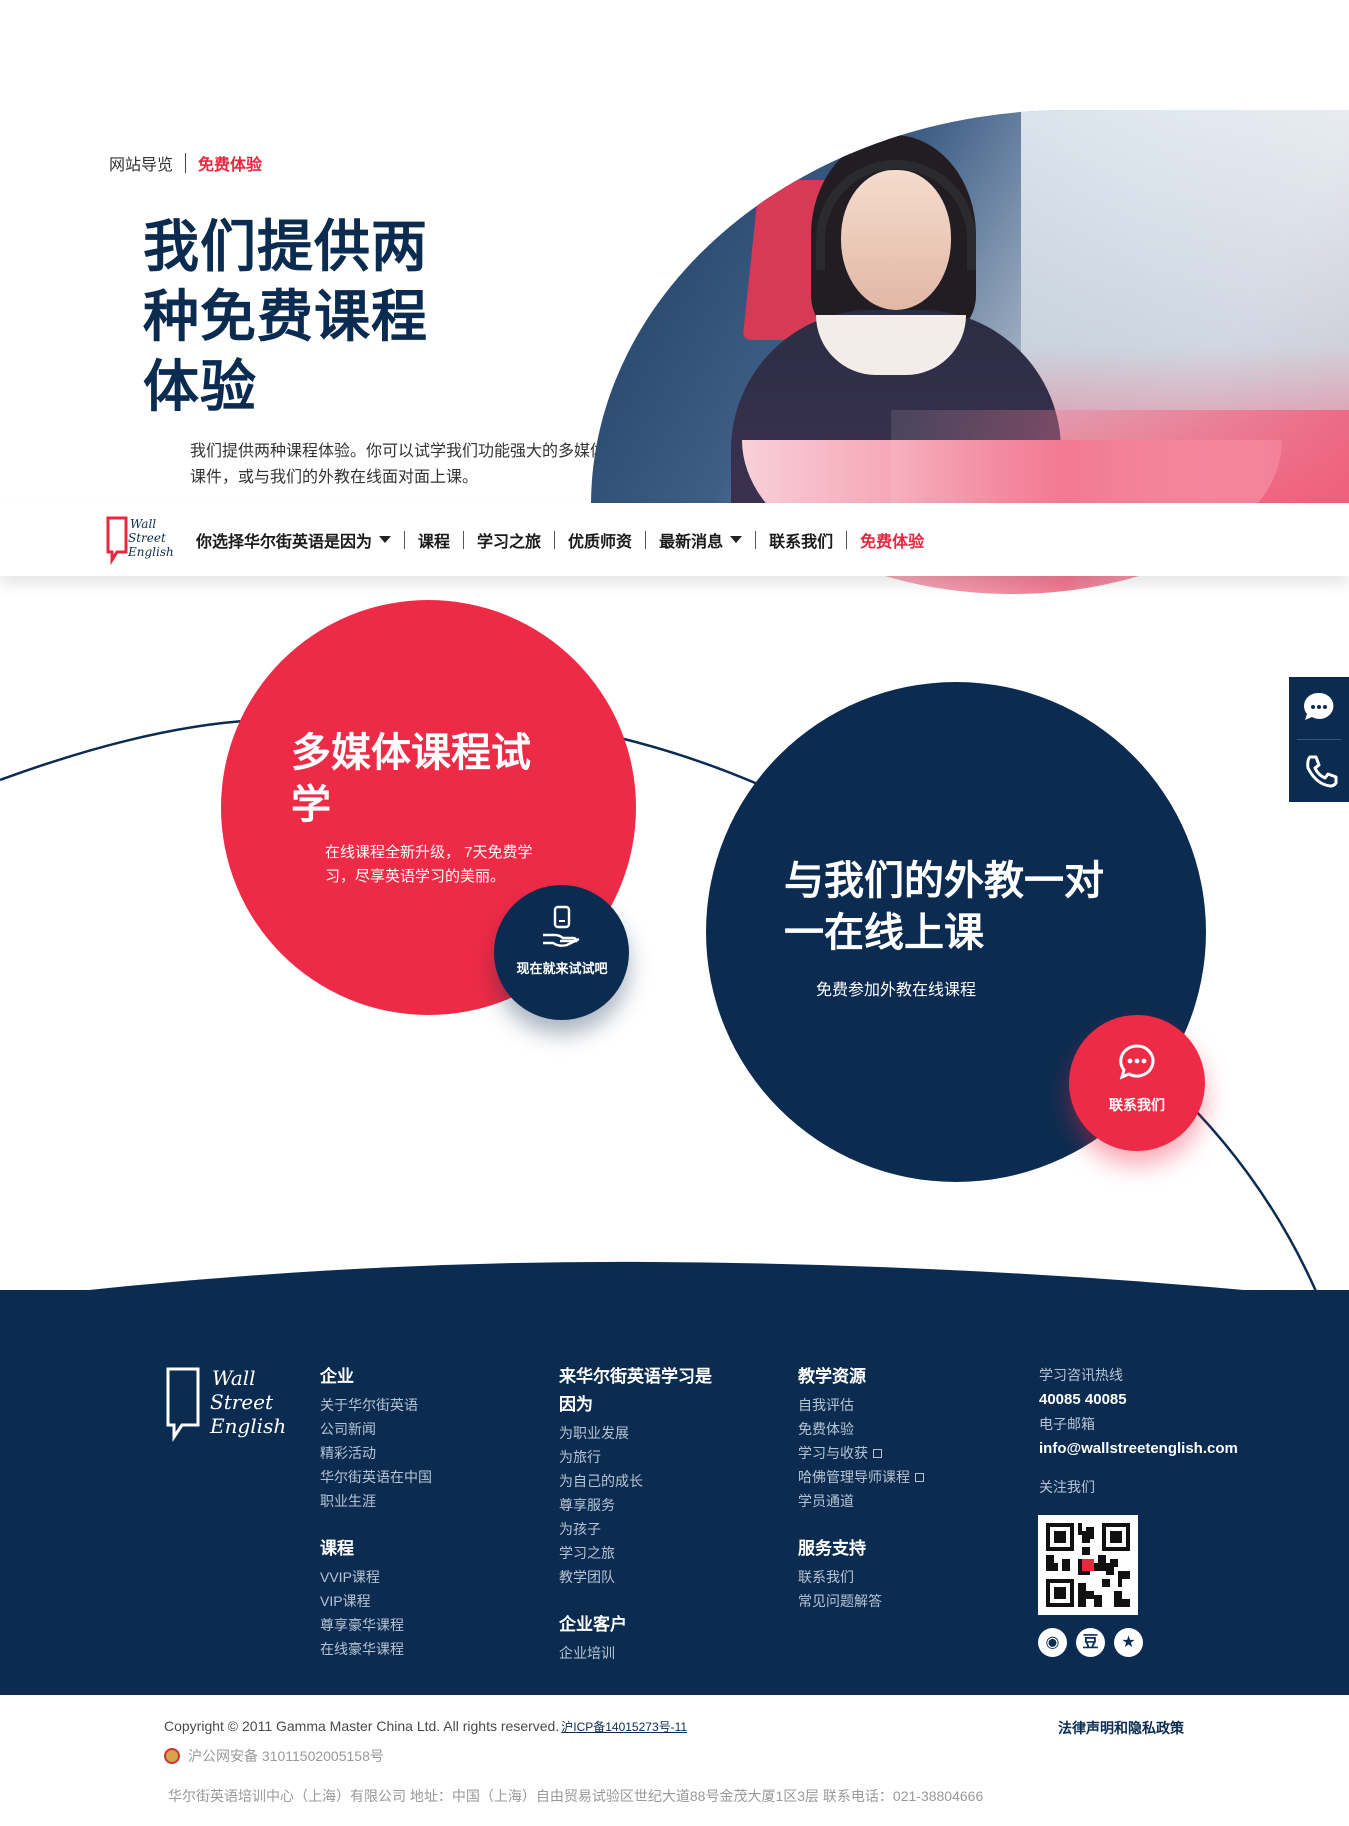 This screenshot has width=1349, height=1826. Describe the element at coordinates (714, 540) in the screenshot. I see `nav-item-news: 最新消息` at that location.